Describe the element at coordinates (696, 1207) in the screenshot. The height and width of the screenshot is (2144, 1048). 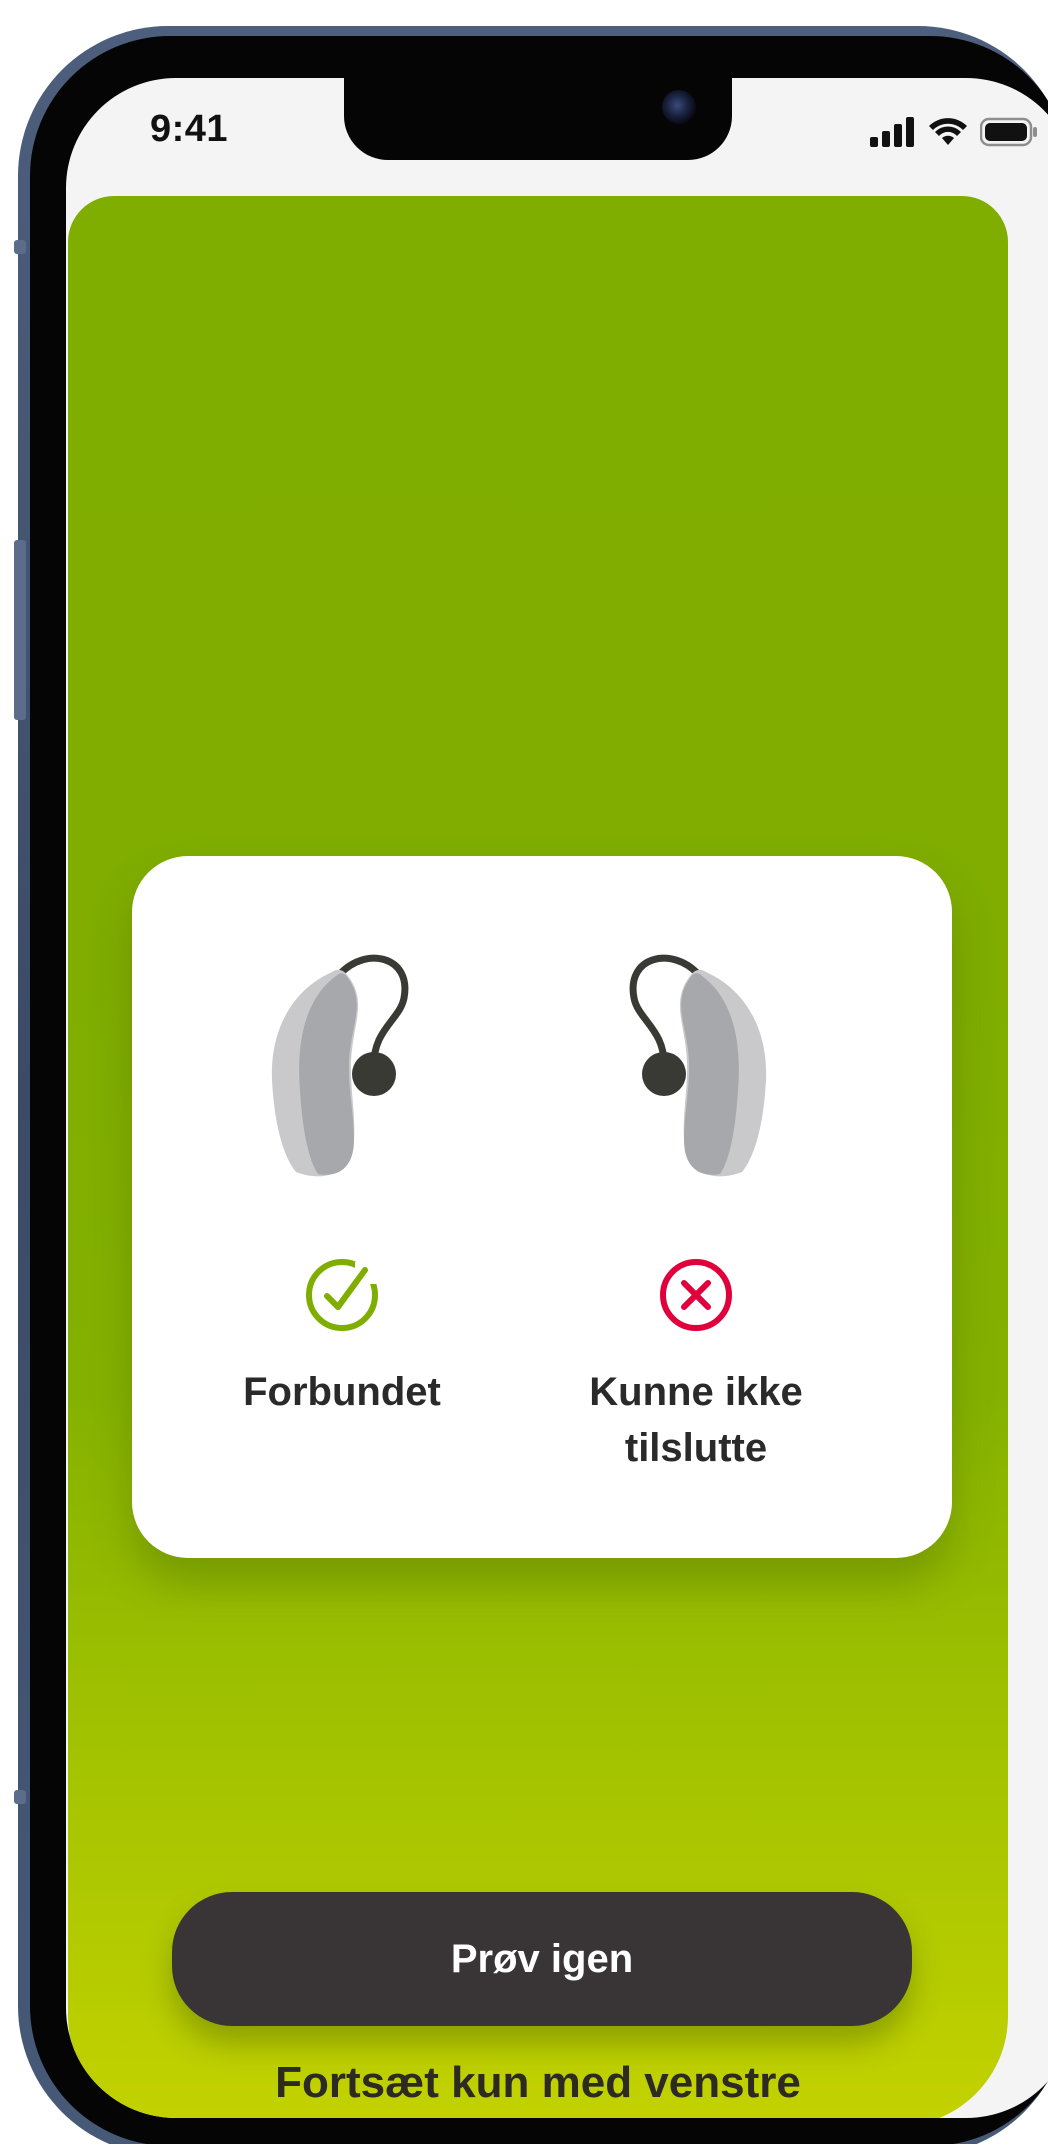
I see `right-hearing-aid-column: Kunne ikke tilslutte` at that location.